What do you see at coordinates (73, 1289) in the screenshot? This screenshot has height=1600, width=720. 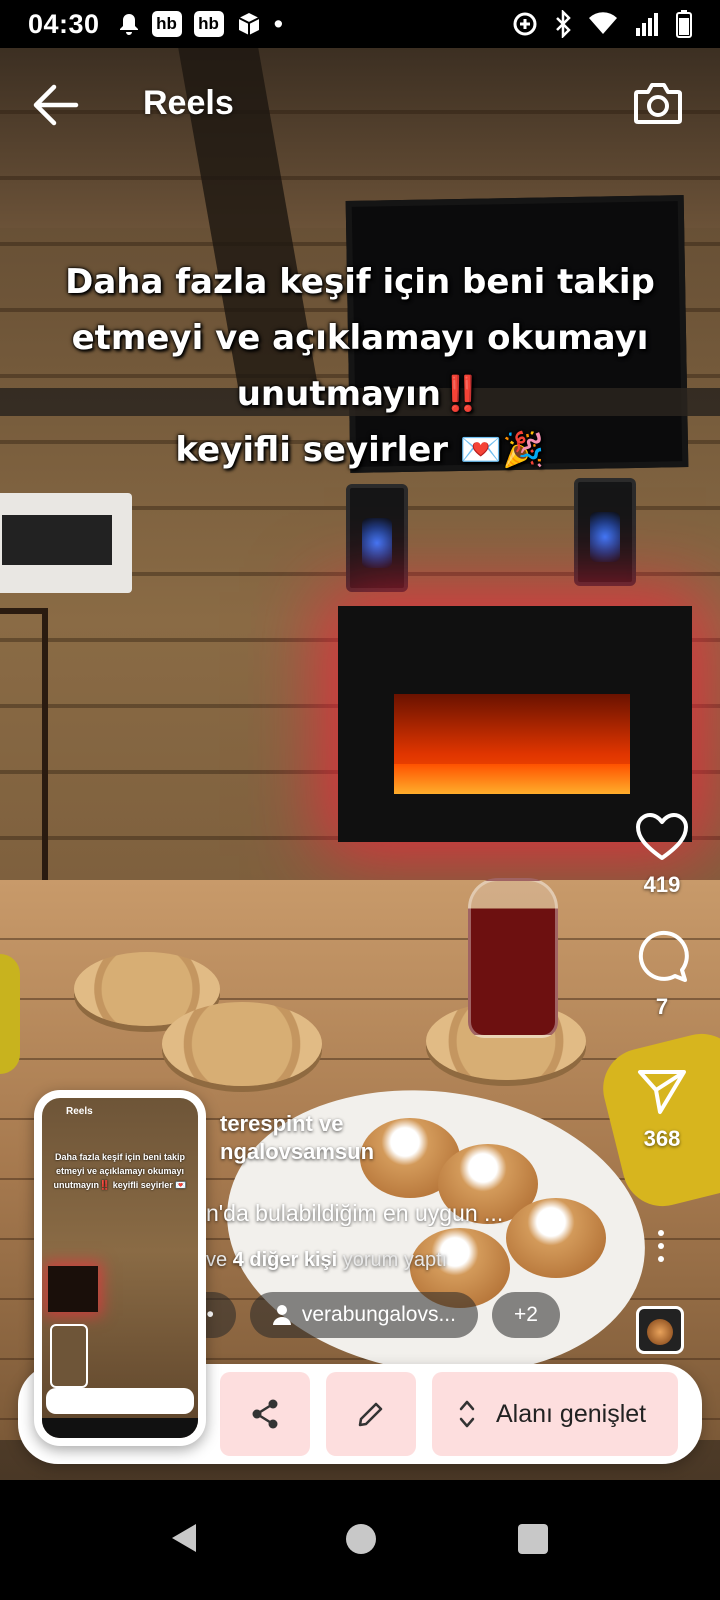 I see `preview-fireplace` at bounding box center [73, 1289].